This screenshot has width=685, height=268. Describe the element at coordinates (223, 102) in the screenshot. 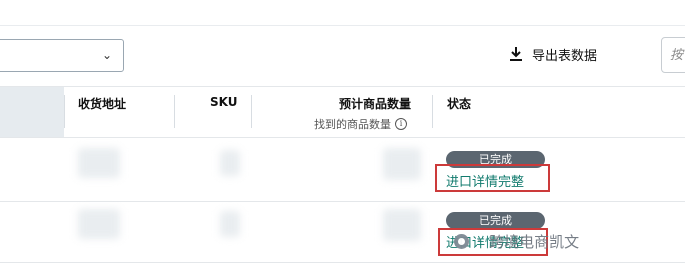

I see `column-header-sku: SKU` at that location.